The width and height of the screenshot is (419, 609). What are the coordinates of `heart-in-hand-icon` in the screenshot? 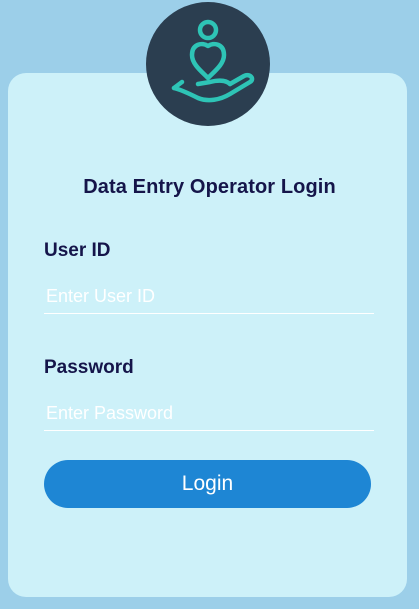 It's located at (213, 61).